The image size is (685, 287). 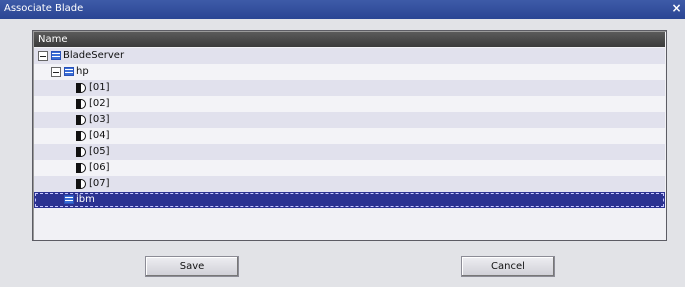 I want to click on tree-node-hp: hp, so click(x=349, y=72).